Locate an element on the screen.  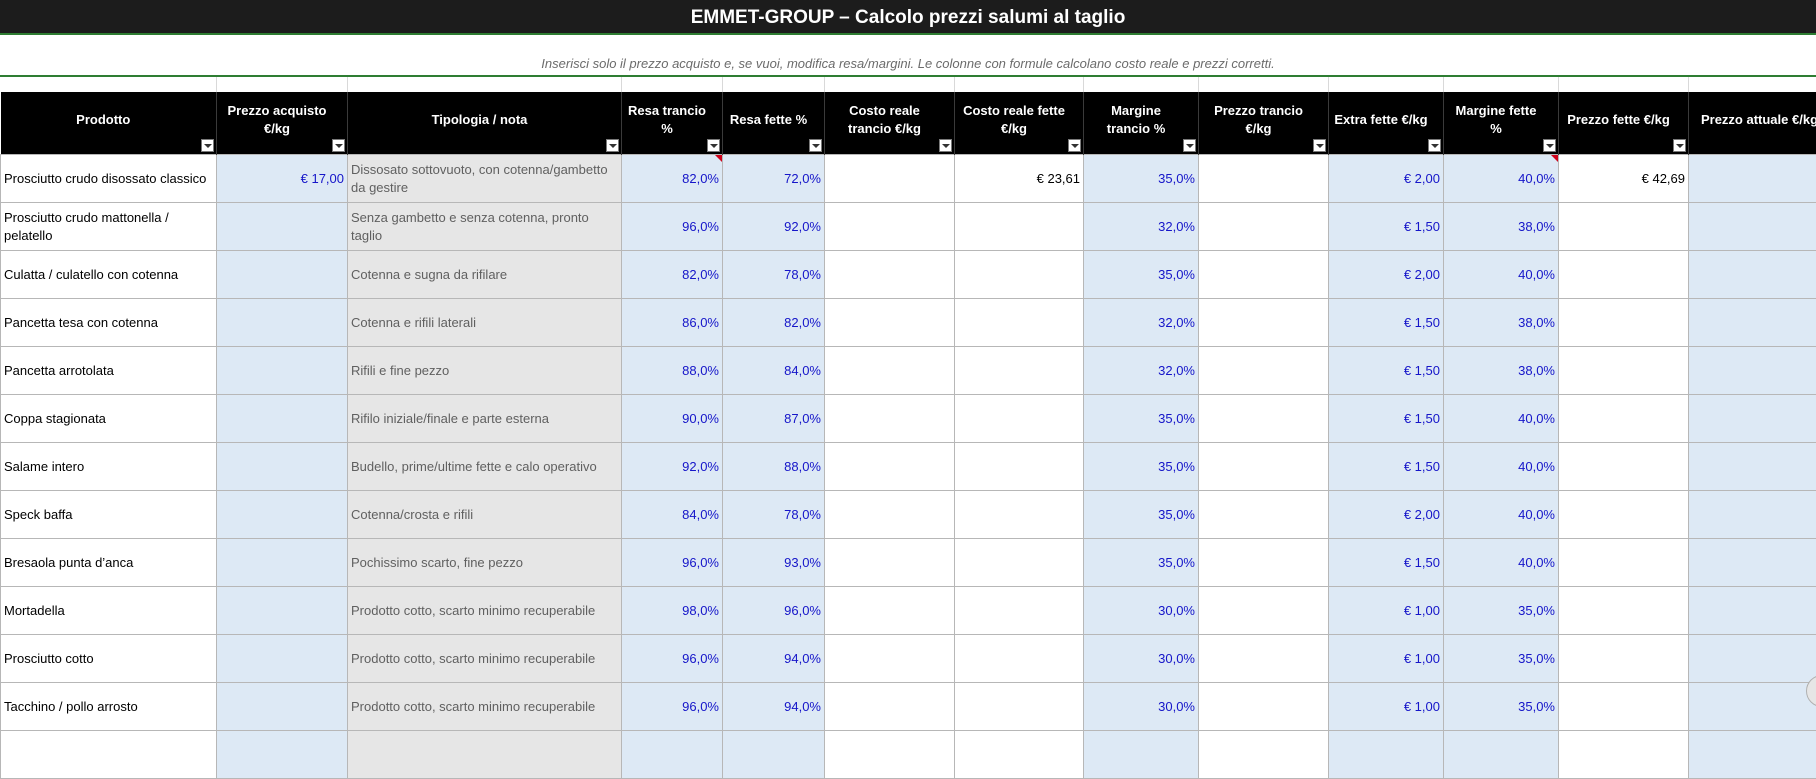
cell-resa-fette: 96,0% is located at coordinates (774, 611).